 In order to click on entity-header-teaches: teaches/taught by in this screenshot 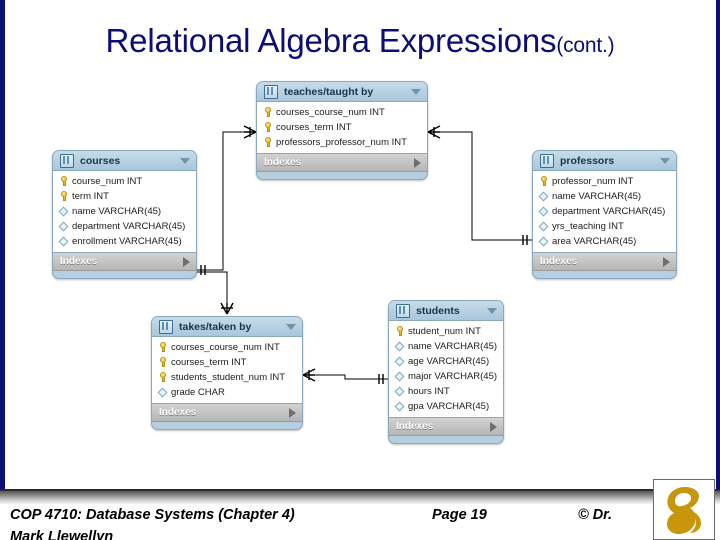, I will do `click(342, 91)`.